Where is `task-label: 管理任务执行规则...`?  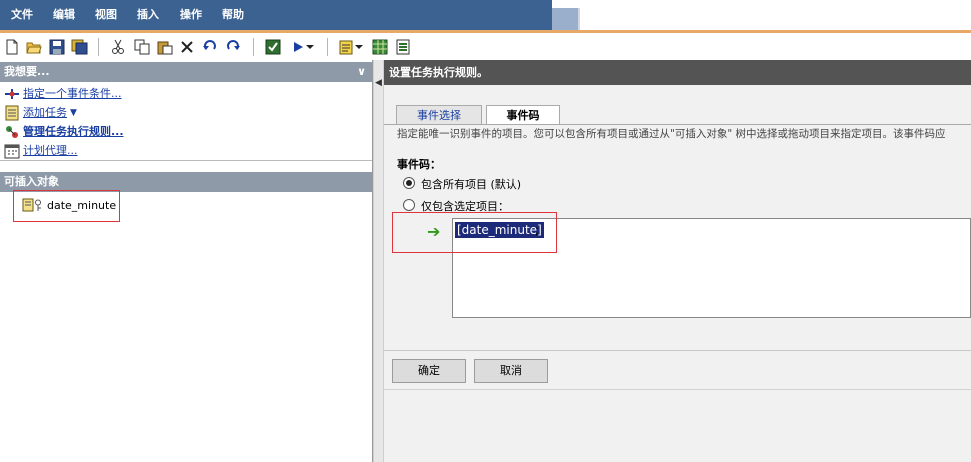
task-label: 管理任务执行规则... is located at coordinates (73, 131).